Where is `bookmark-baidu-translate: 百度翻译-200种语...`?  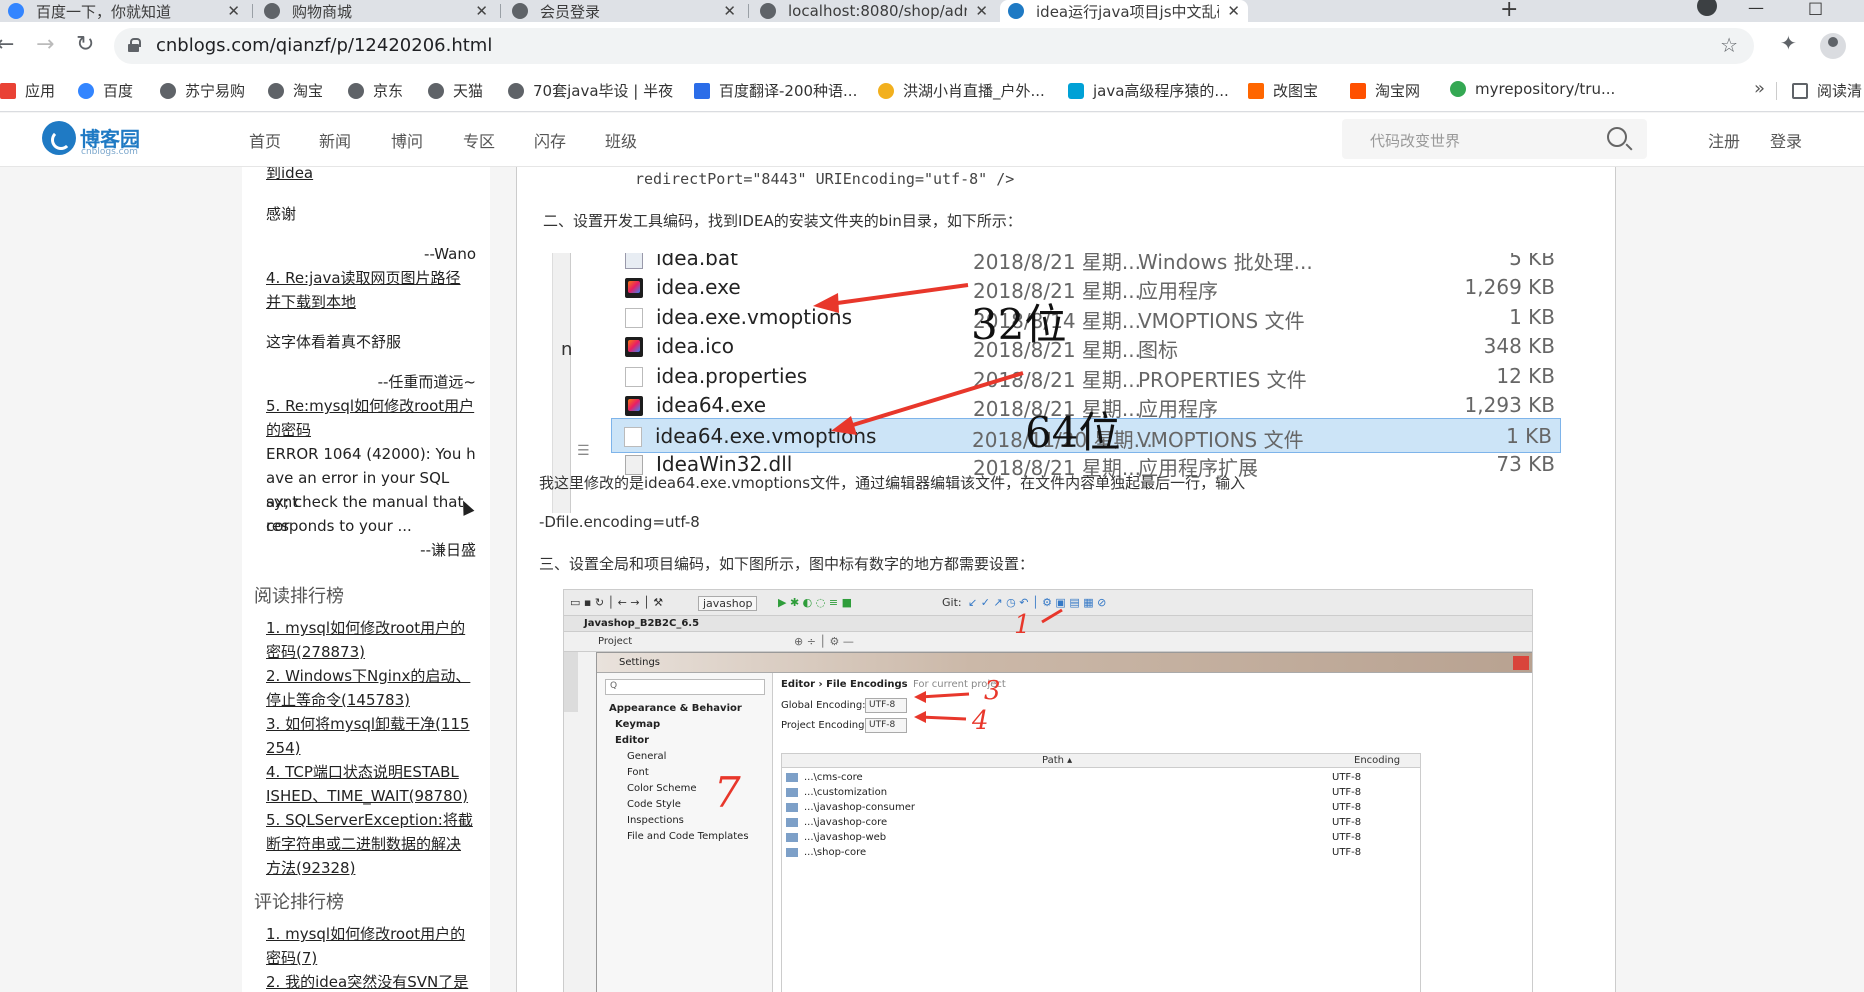
bookmark-baidu-translate: 百度翻译-200种语... is located at coordinates (775, 90).